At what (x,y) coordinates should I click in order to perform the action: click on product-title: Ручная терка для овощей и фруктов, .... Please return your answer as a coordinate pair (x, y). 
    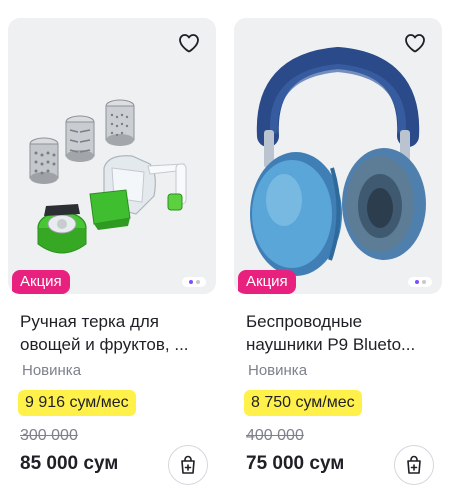
    Looking at the image, I should click on (115, 333).